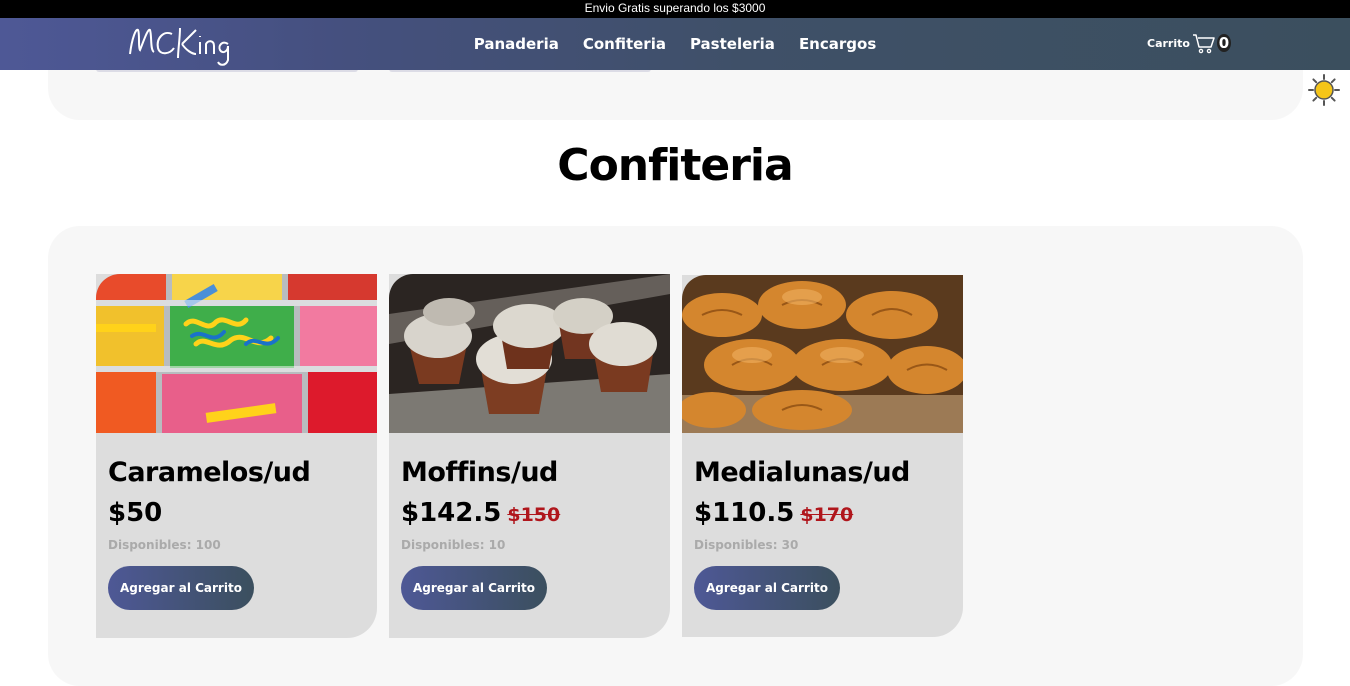  I want to click on nav-link-confiteria: Confiteria, so click(624, 44).